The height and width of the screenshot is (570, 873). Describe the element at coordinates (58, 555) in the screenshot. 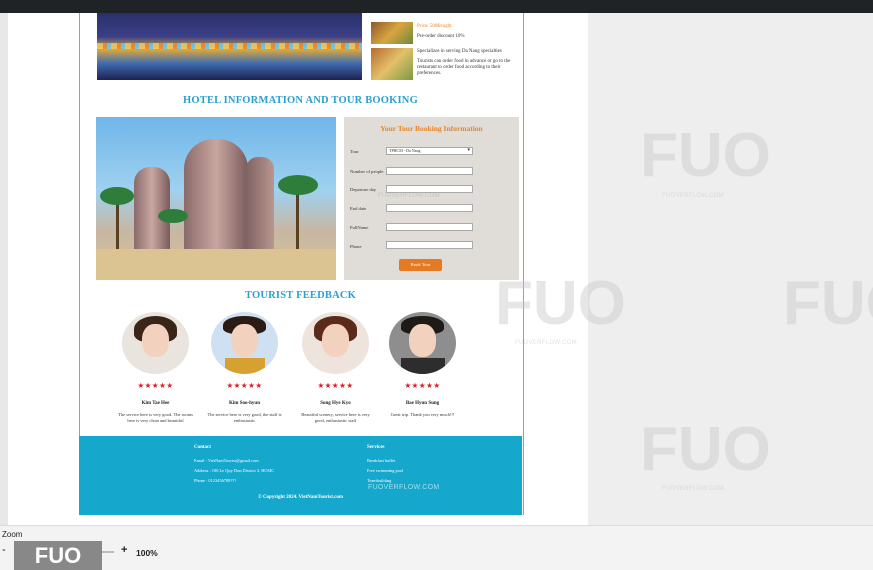

I see `fuo-logo: FUO` at that location.